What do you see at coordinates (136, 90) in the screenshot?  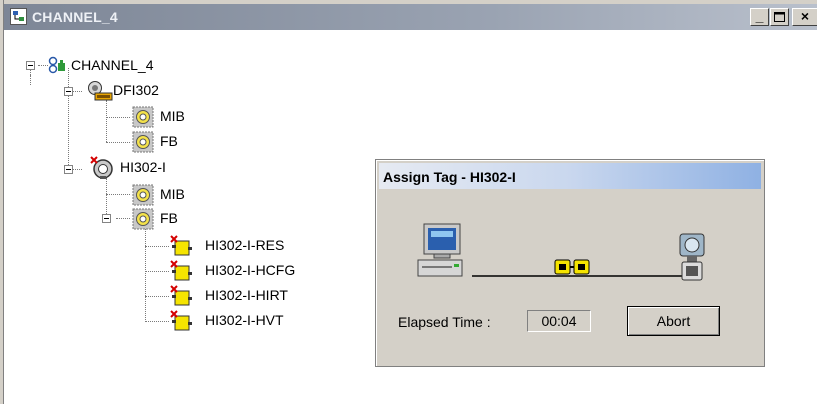 I see `tree-node-dfi302: DFI302` at bounding box center [136, 90].